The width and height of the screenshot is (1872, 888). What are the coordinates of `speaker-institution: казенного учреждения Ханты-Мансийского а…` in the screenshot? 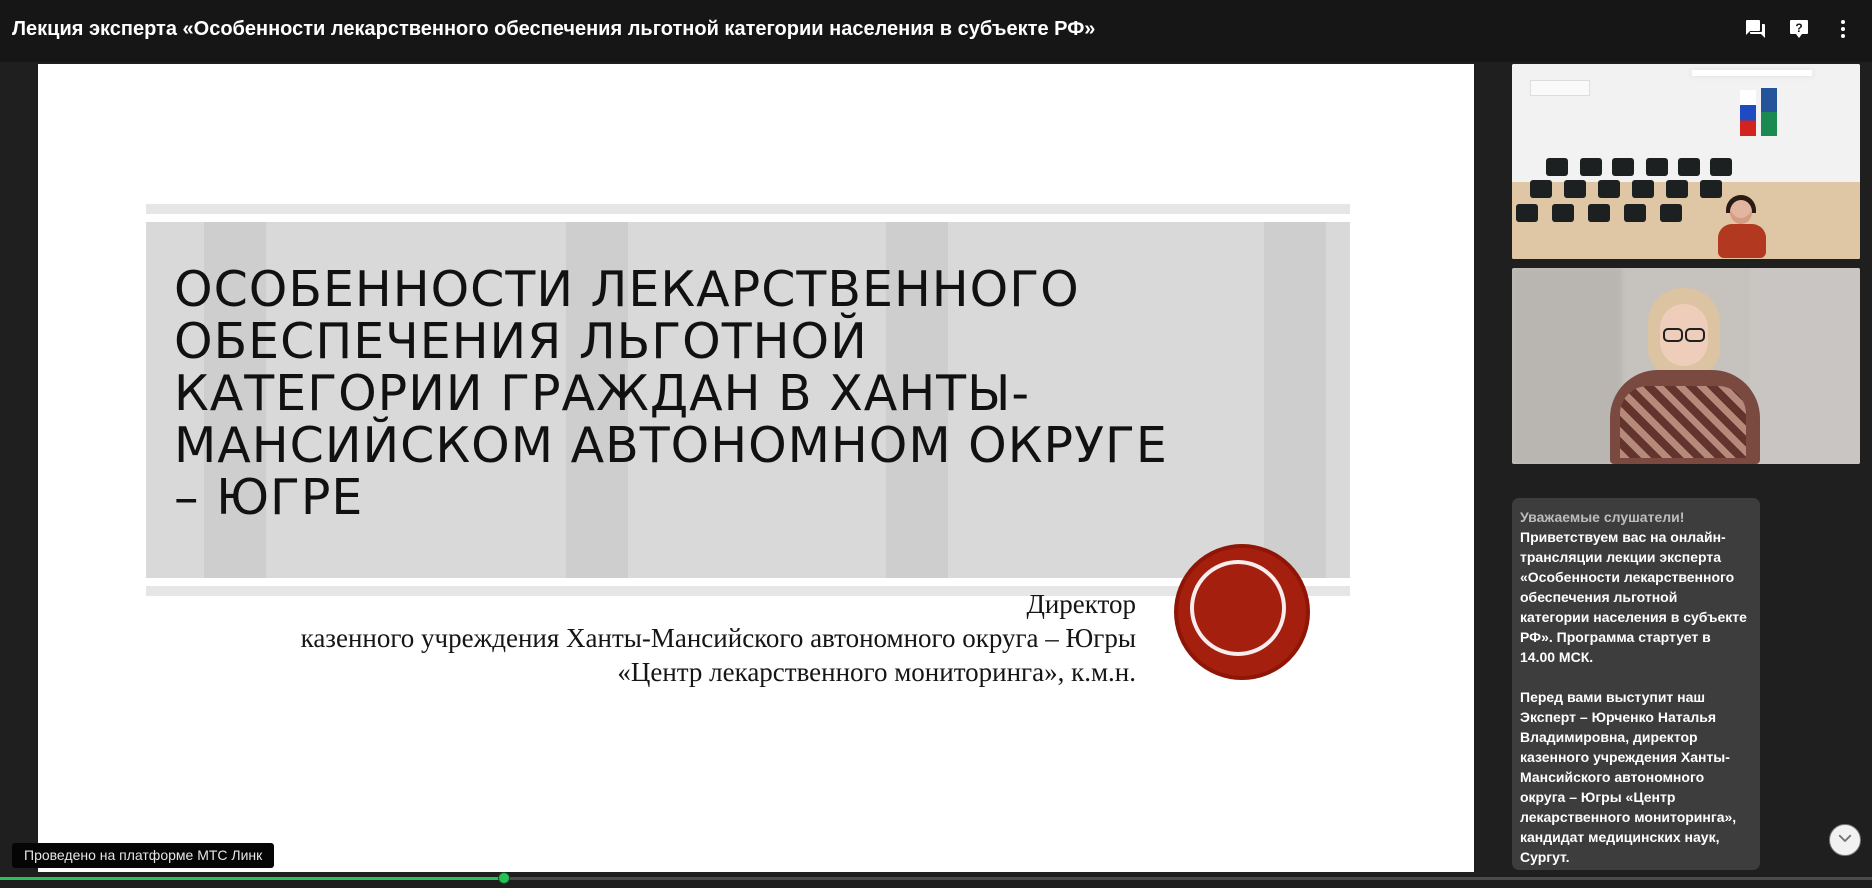 It's located at (718, 638).